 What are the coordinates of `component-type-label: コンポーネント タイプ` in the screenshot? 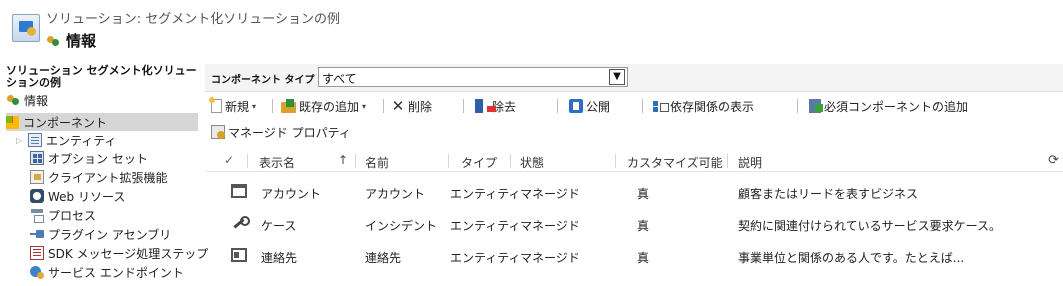 It's located at (263, 80).